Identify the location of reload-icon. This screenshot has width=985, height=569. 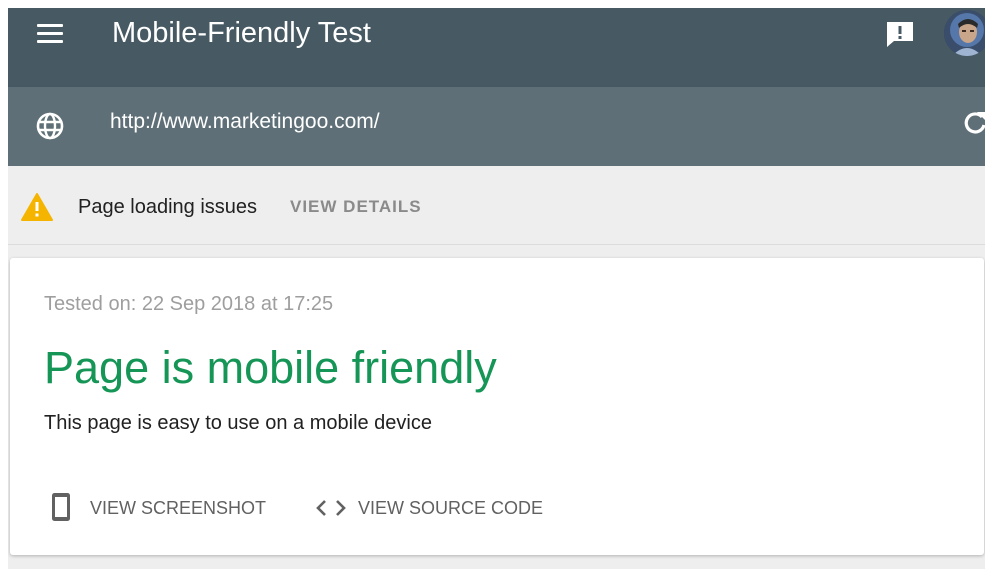
(972, 123).